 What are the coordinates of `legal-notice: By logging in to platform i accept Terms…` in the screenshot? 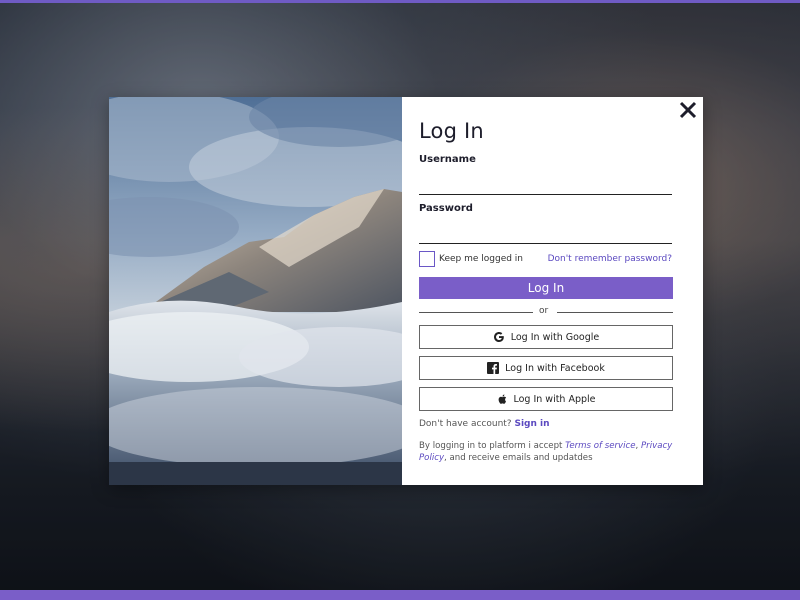 It's located at (549, 452).